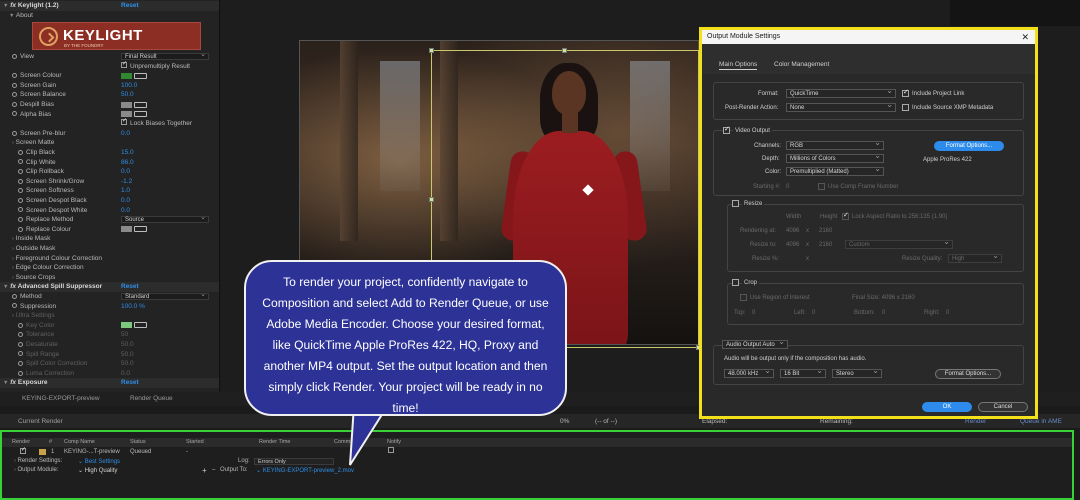 This screenshot has width=1080, height=500. Describe the element at coordinates (841, 106) in the screenshot. I see `post-render-select: None` at that location.